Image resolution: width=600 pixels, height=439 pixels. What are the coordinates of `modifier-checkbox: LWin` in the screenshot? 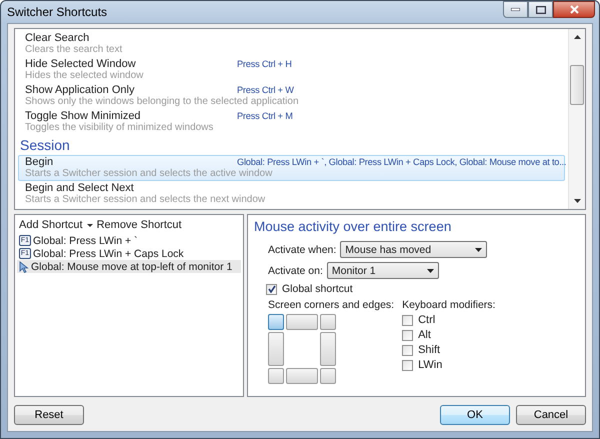 It's located at (449, 365).